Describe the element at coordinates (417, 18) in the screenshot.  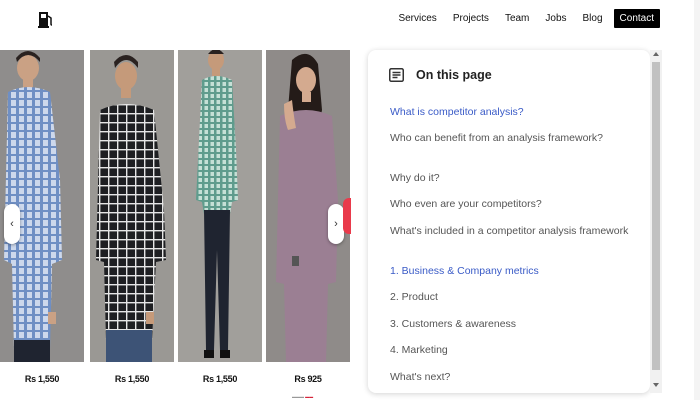
I see `nav-services: Services` at that location.